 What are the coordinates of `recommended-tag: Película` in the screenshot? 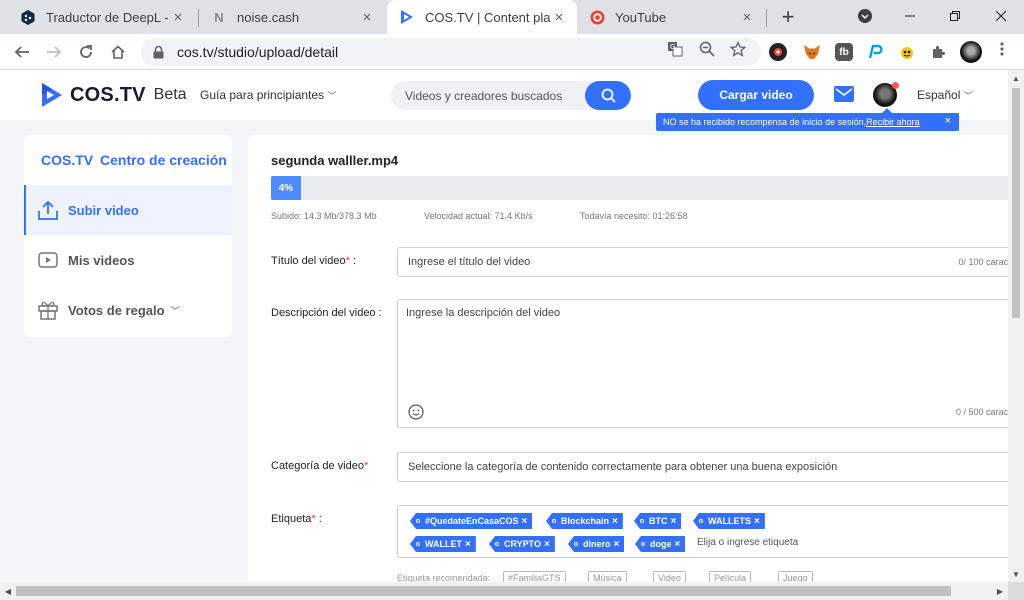 It's located at (730, 576).